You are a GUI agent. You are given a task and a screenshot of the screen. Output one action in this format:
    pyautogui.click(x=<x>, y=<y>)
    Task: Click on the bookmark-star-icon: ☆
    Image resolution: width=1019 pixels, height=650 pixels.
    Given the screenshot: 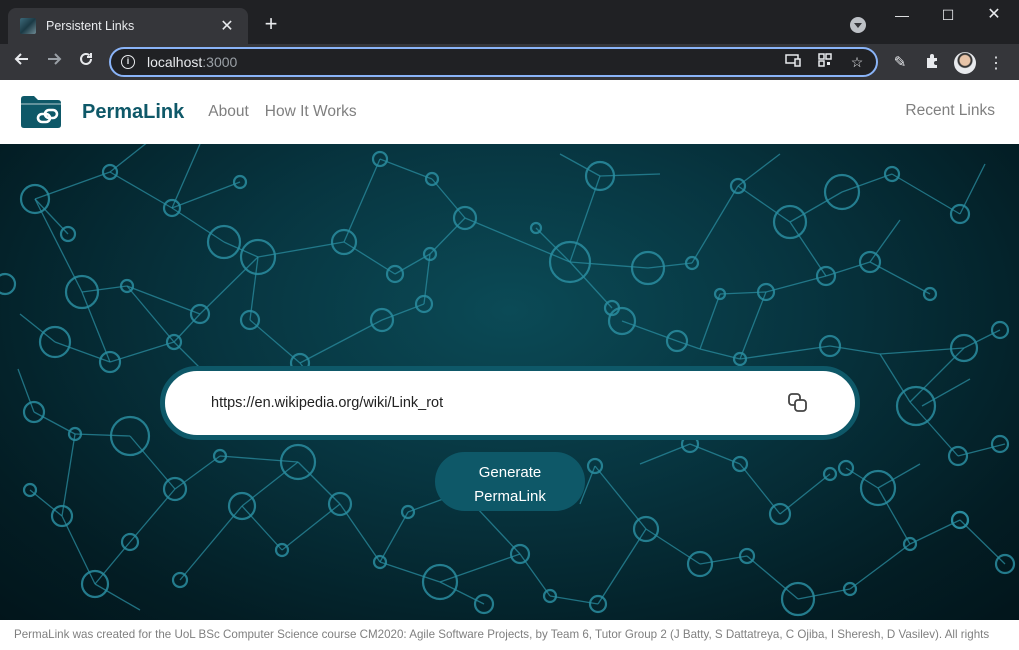 What is the action you would take?
    pyautogui.click(x=857, y=62)
    